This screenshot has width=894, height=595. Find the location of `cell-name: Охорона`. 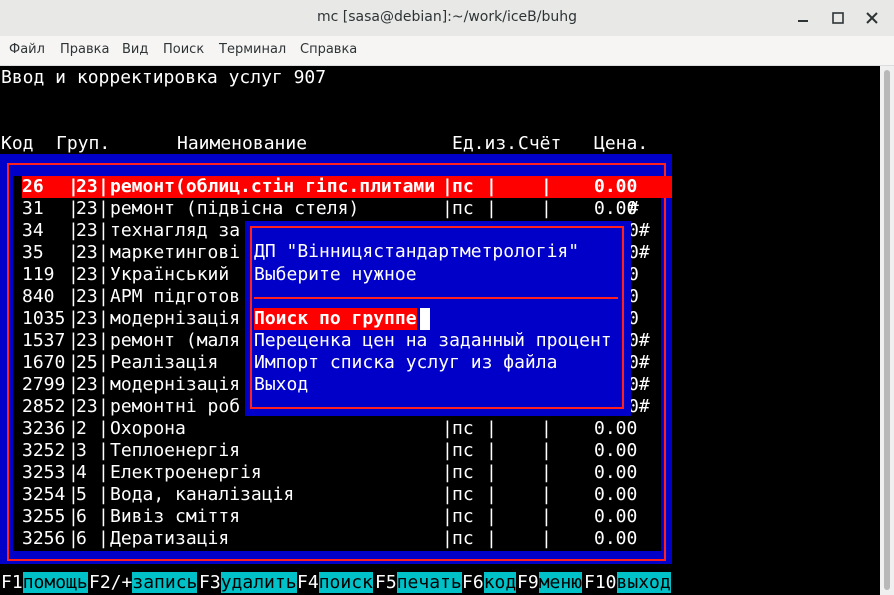

cell-name: Охорона is located at coordinates (148, 428).